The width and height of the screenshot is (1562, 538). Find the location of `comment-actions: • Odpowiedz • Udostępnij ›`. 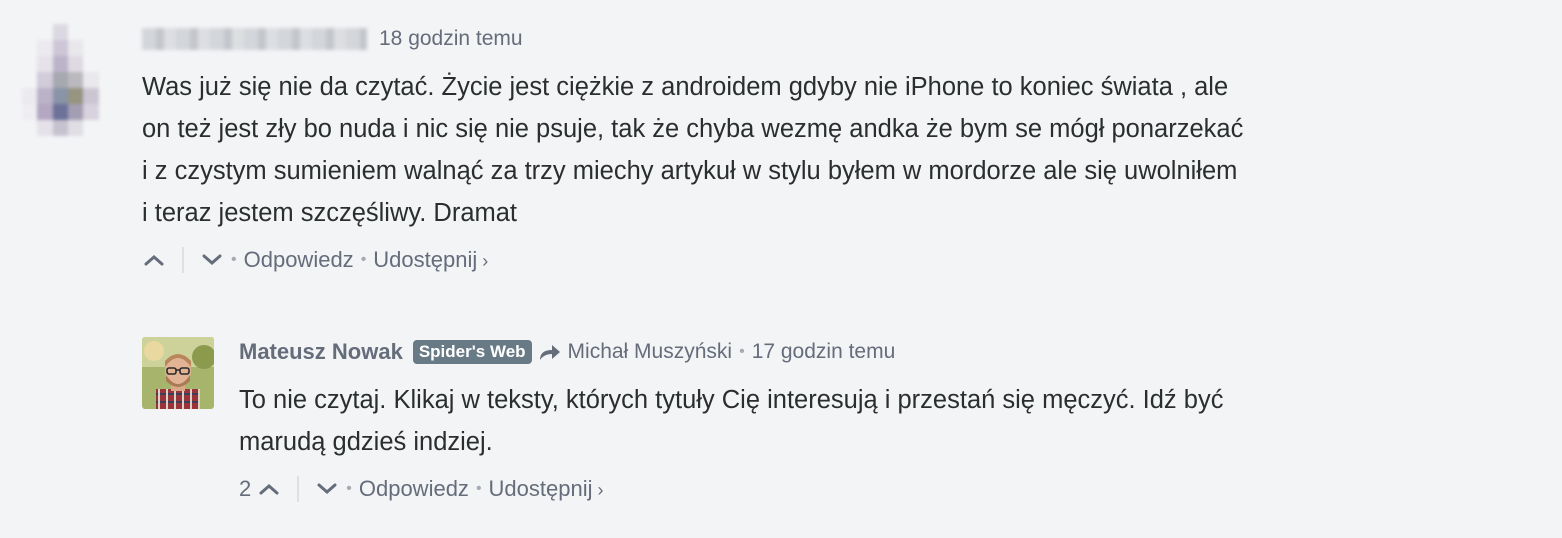

comment-actions: • Odpowiedz • Udostępnij › is located at coordinates (817, 260).